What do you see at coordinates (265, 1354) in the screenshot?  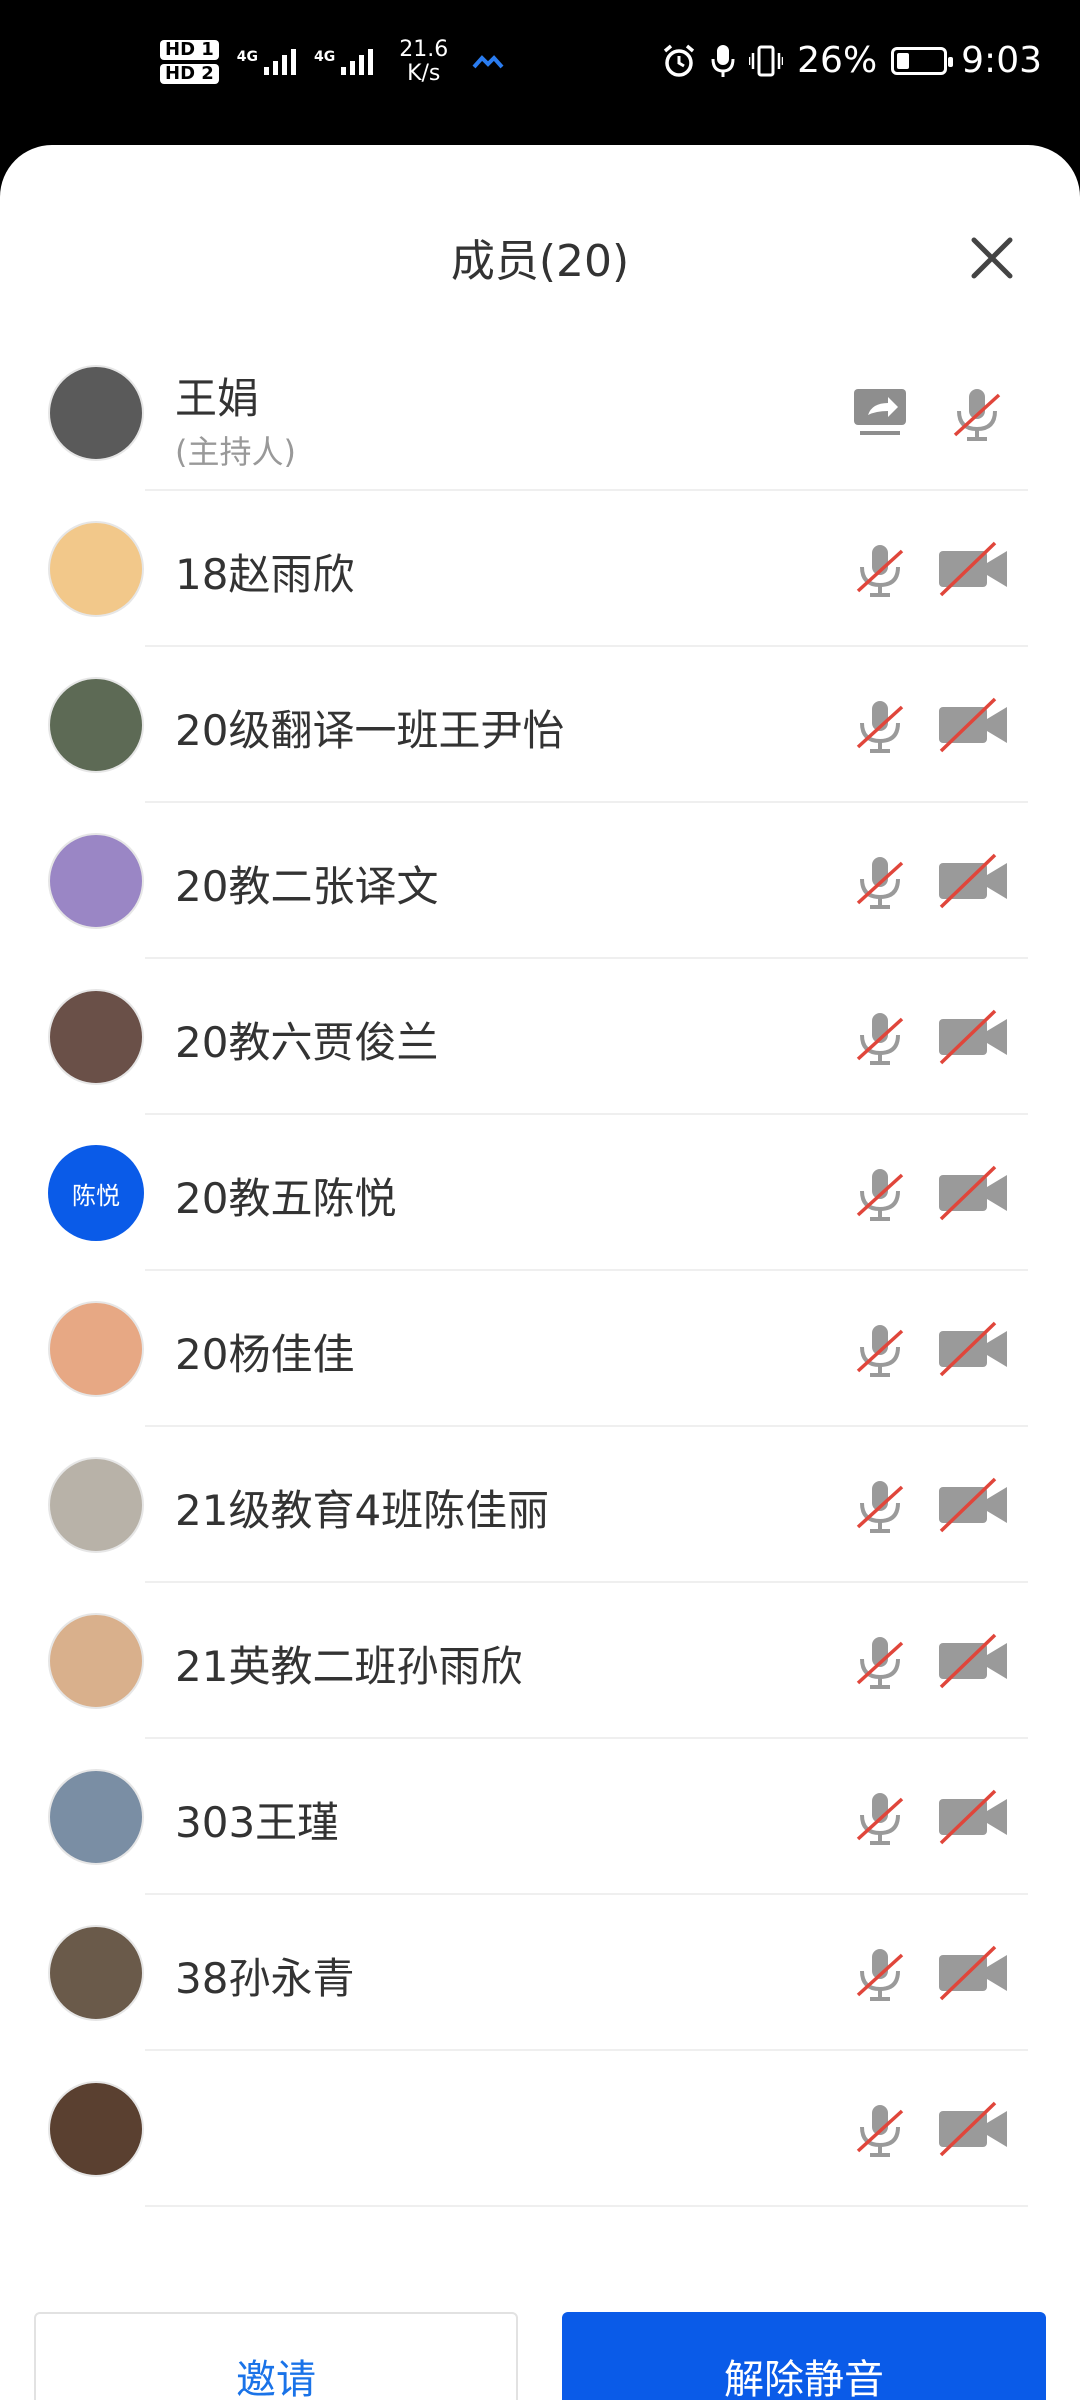 I see `member-name: 20杨佳佳` at bounding box center [265, 1354].